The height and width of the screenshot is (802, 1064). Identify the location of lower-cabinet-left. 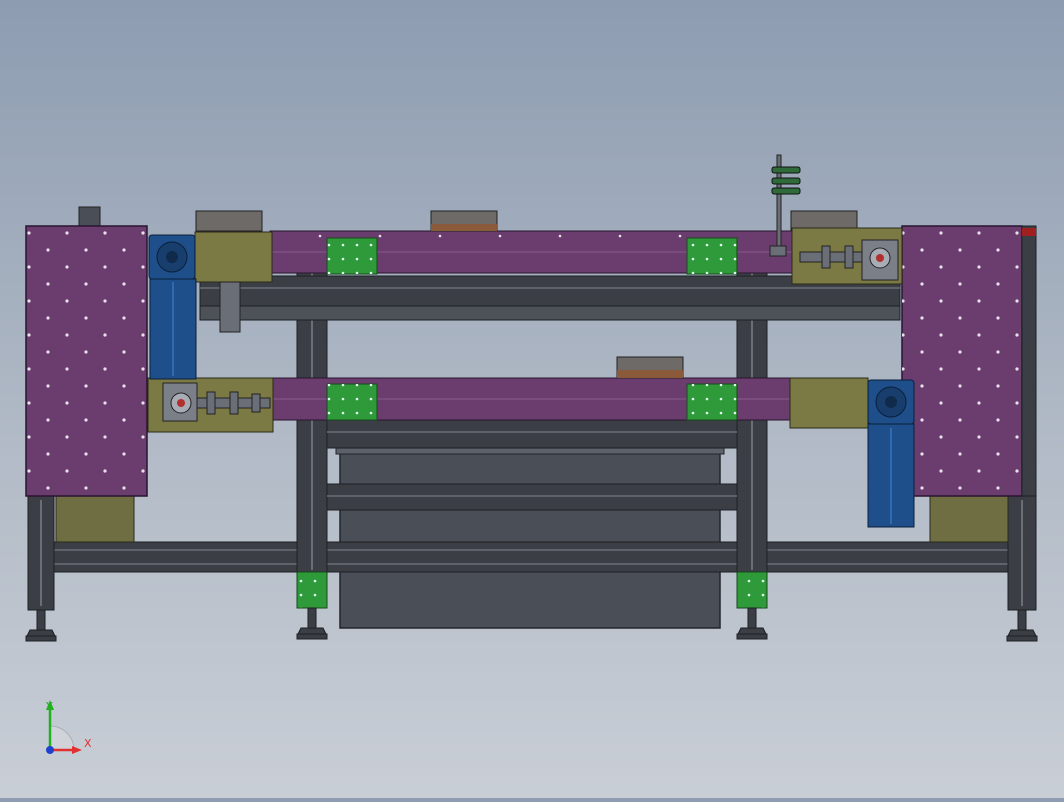
(95, 519).